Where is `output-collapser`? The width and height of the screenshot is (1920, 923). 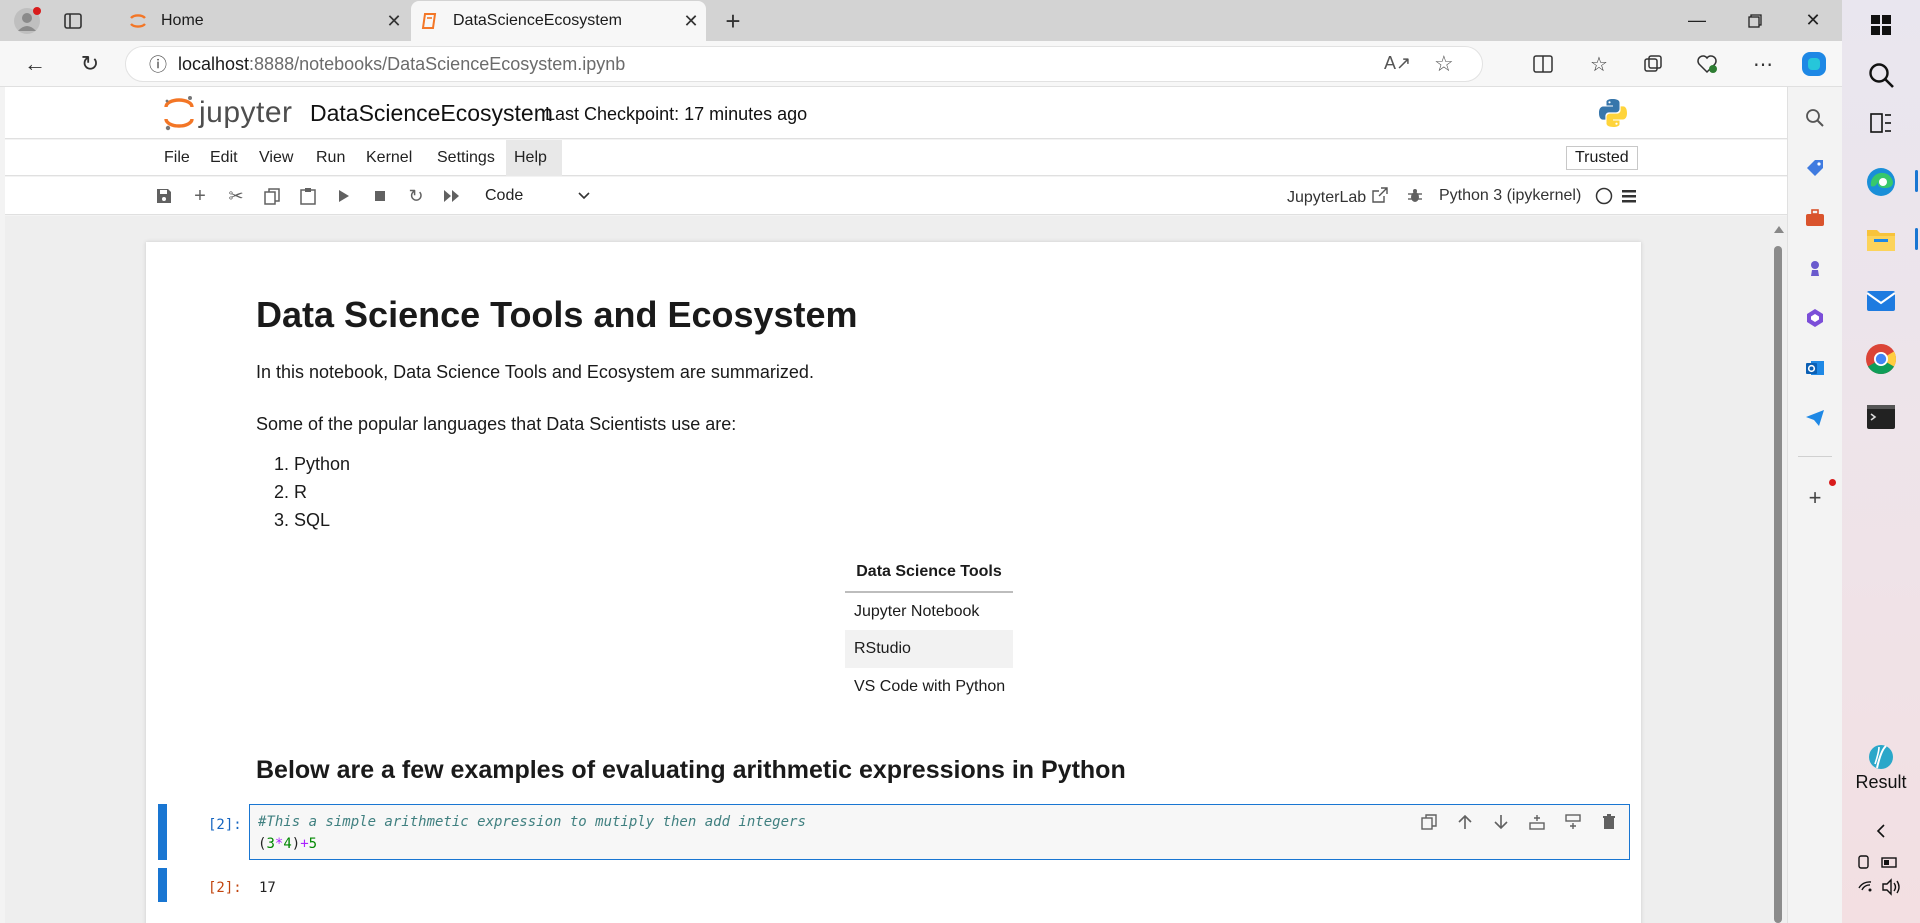 output-collapser is located at coordinates (162, 885).